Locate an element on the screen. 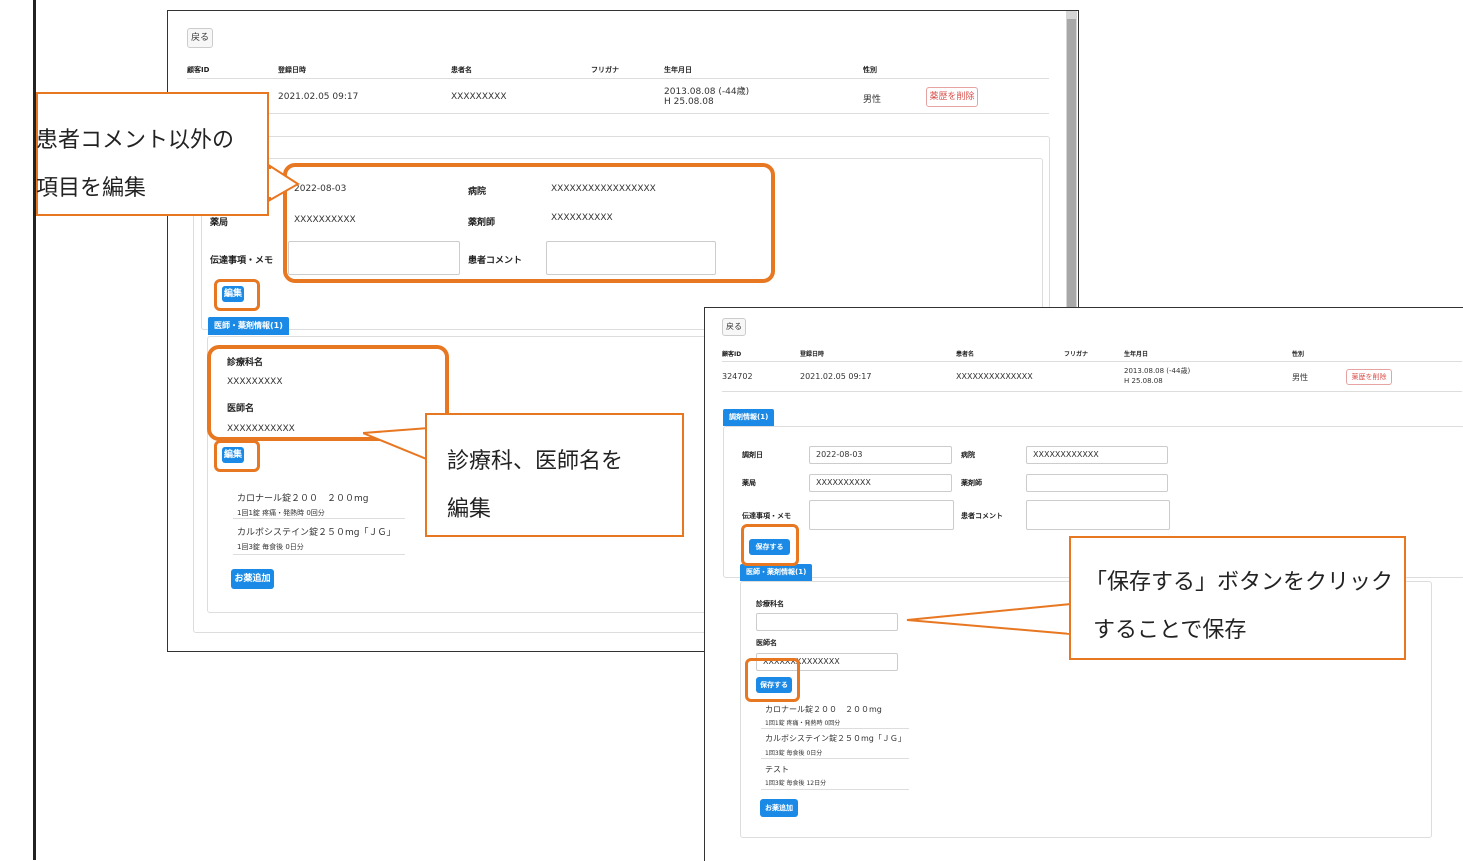 This screenshot has width=1463, height=861. highlight-edit-button is located at coordinates (237, 295).